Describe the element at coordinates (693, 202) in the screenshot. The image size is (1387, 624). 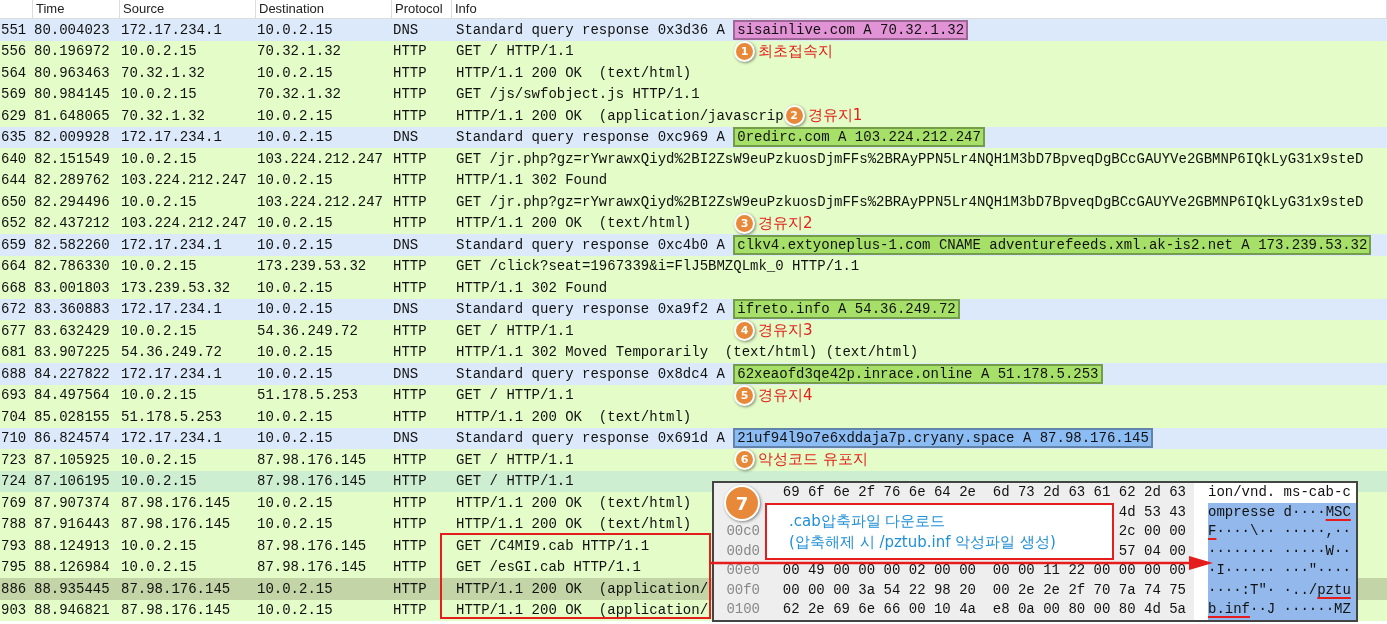
I see `packet-row: 650 82.294496 10.0.2.15 103.224.212.247 HTTP GET /jr.php?gz=rYwrawxQiyd%2BI2ZsW9euPzkuosDjmFFs%2BRAyPPN5Lr4NQH1M3bD7BpveqDgBCcGAUYVe2GBMNP6IQkLyG31x9steD` at that location.